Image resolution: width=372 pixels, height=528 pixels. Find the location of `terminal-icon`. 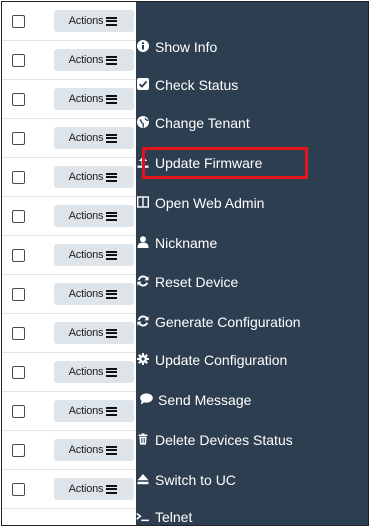

terminal-icon is located at coordinates (143, 517).